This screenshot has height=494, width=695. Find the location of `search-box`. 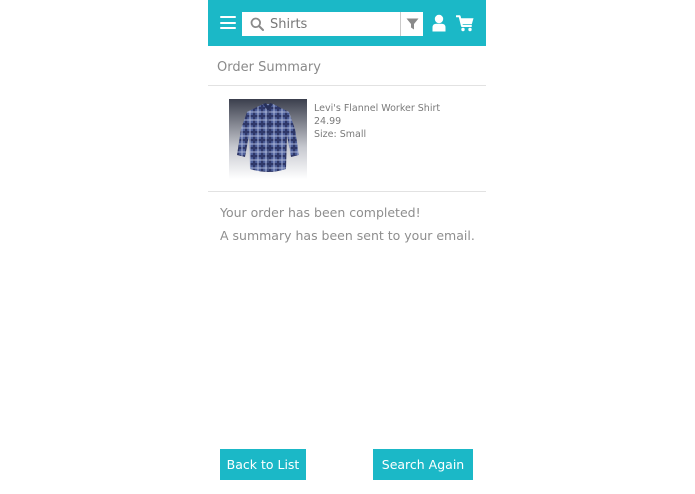

search-box is located at coordinates (332, 24).